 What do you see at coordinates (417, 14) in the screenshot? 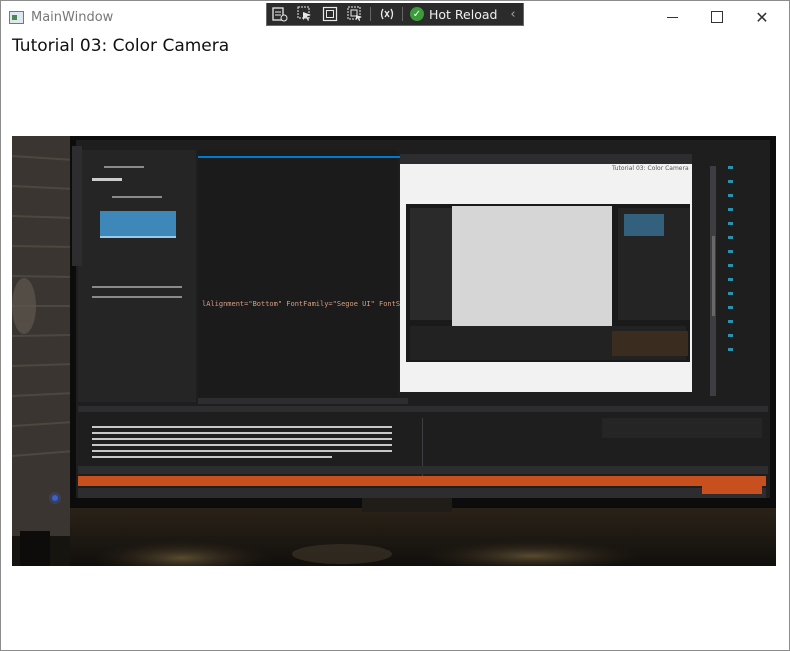
I see `hot-reload-status-icon: ✓` at bounding box center [417, 14].